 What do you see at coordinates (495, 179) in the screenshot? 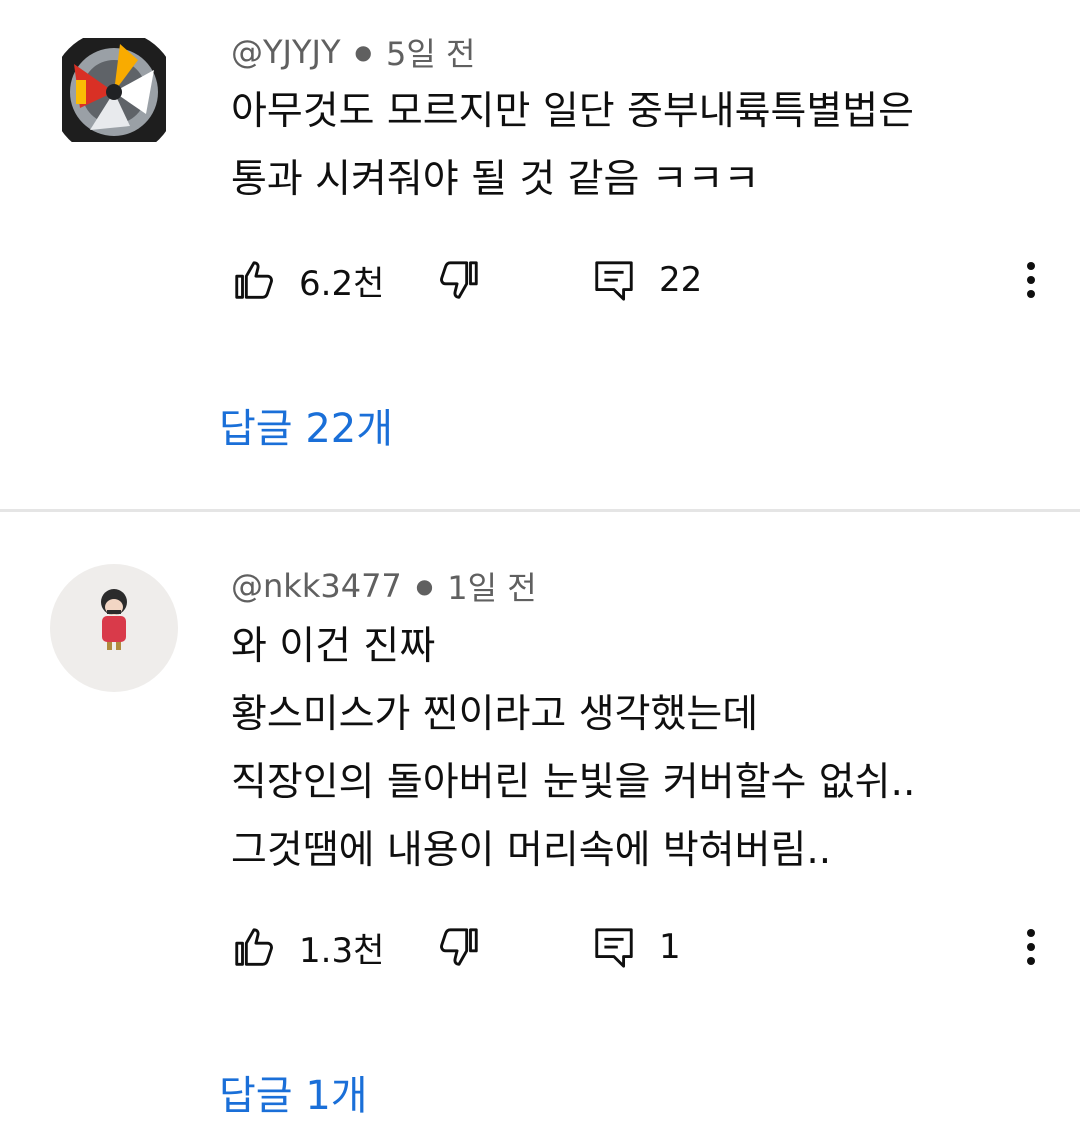
I see `comment-line: 통과 시켜줘야 될 것 같음 ㅋㅋㅋ` at bounding box center [495, 179].